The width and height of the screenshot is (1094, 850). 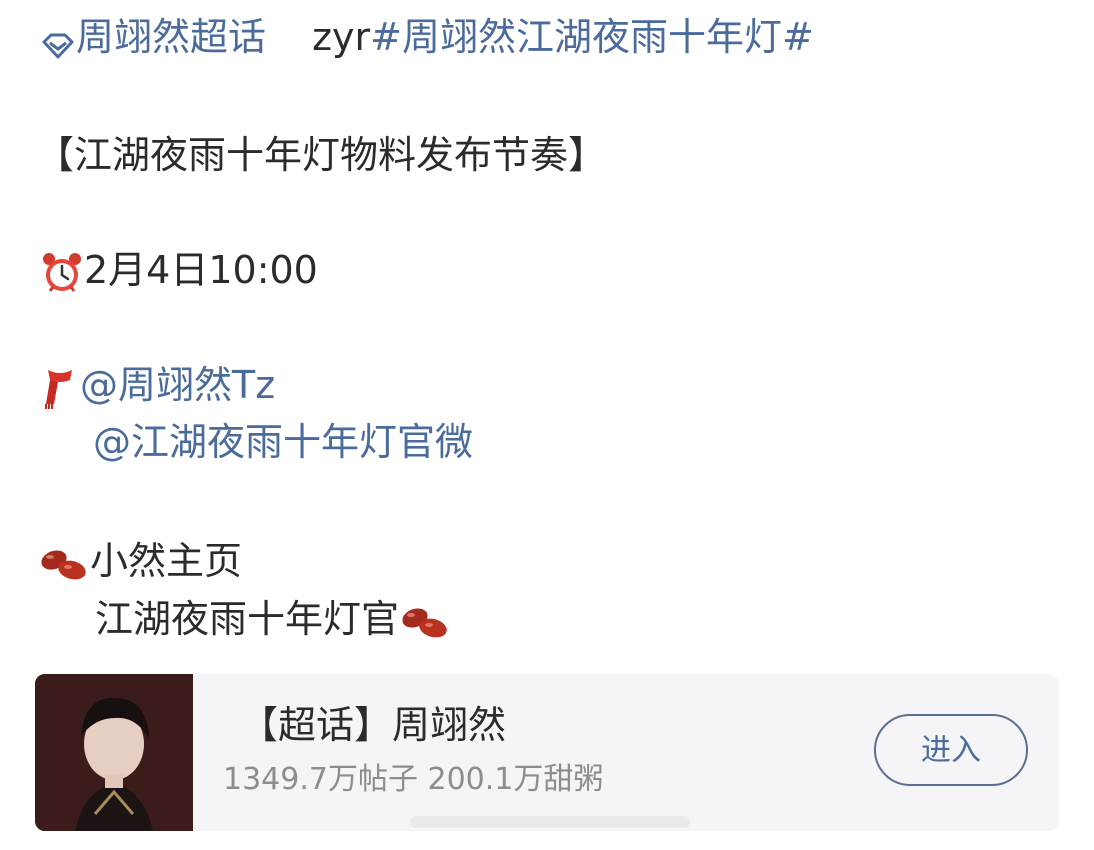 I want to click on homepage-line: 小然主页, so click(x=140, y=561).